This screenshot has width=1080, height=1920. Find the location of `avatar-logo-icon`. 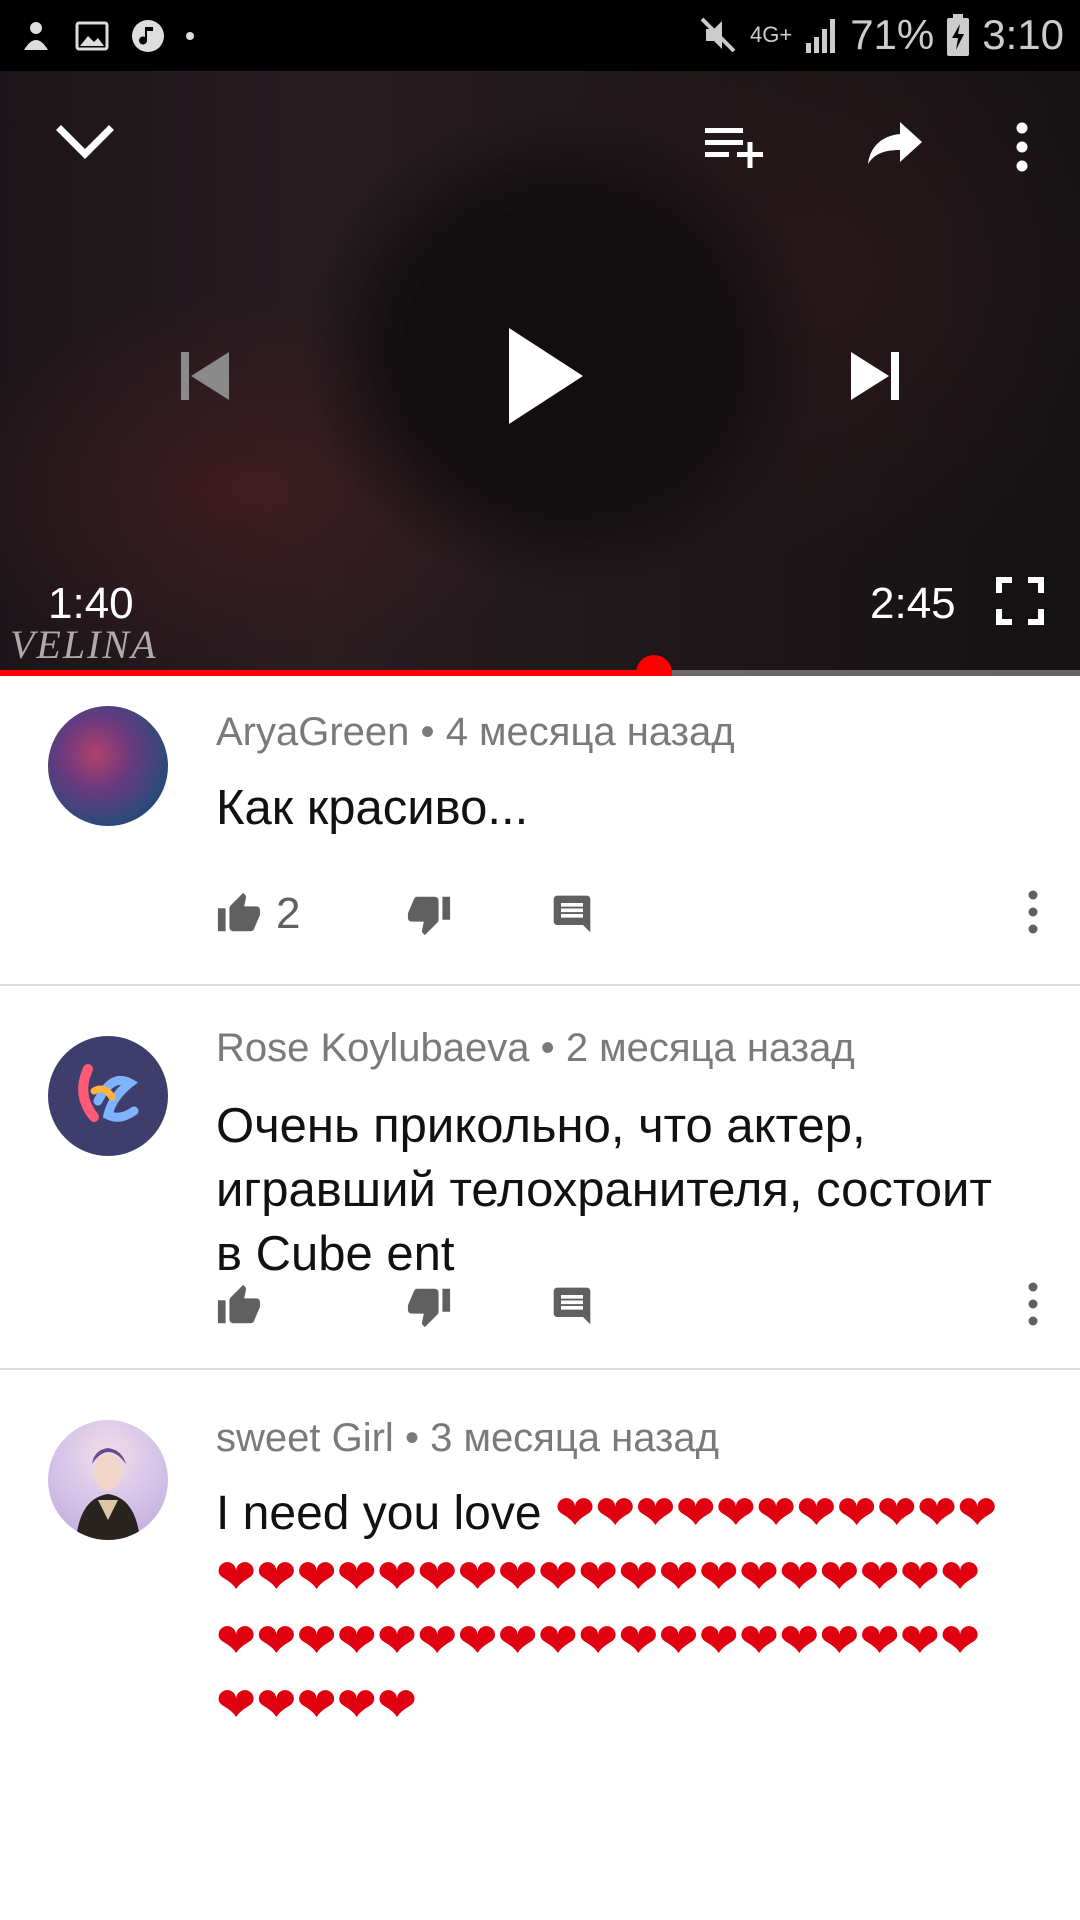

avatar-logo-icon is located at coordinates (108, 1093).